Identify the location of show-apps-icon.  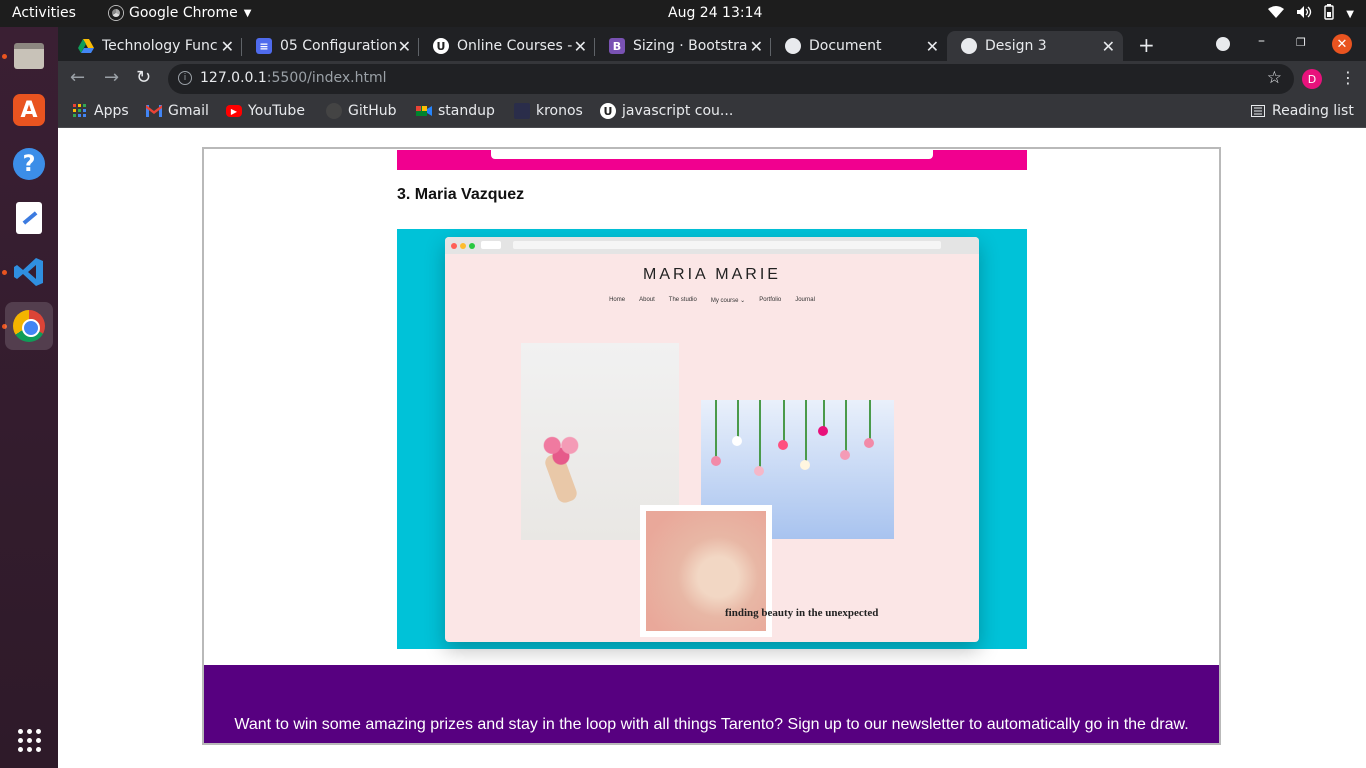
(29, 740).